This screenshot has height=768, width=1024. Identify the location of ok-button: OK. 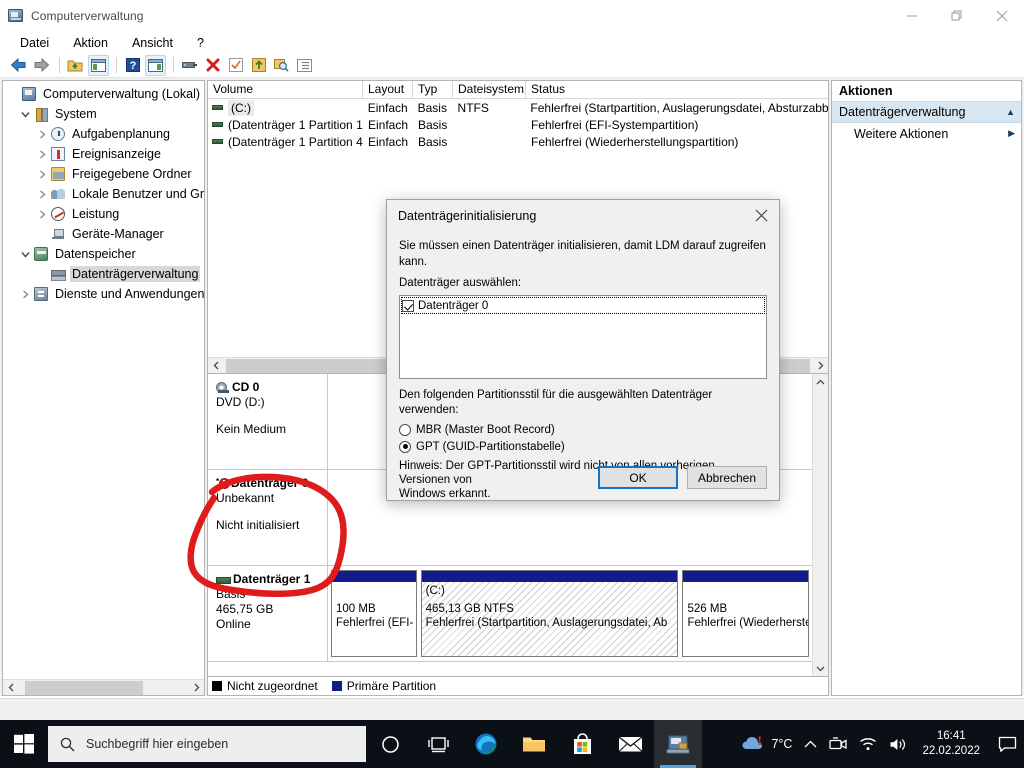
(638, 477).